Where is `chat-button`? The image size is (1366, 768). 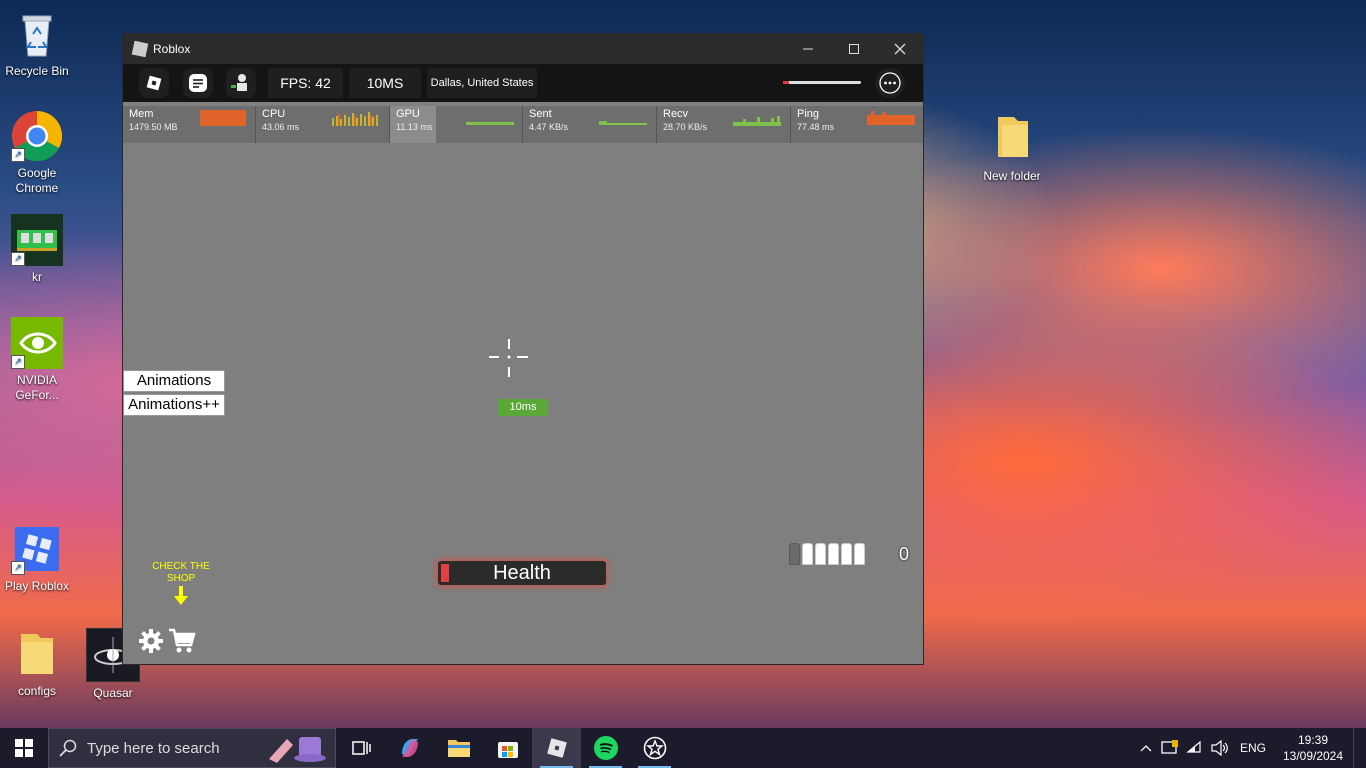
chat-button is located at coordinates (198, 83).